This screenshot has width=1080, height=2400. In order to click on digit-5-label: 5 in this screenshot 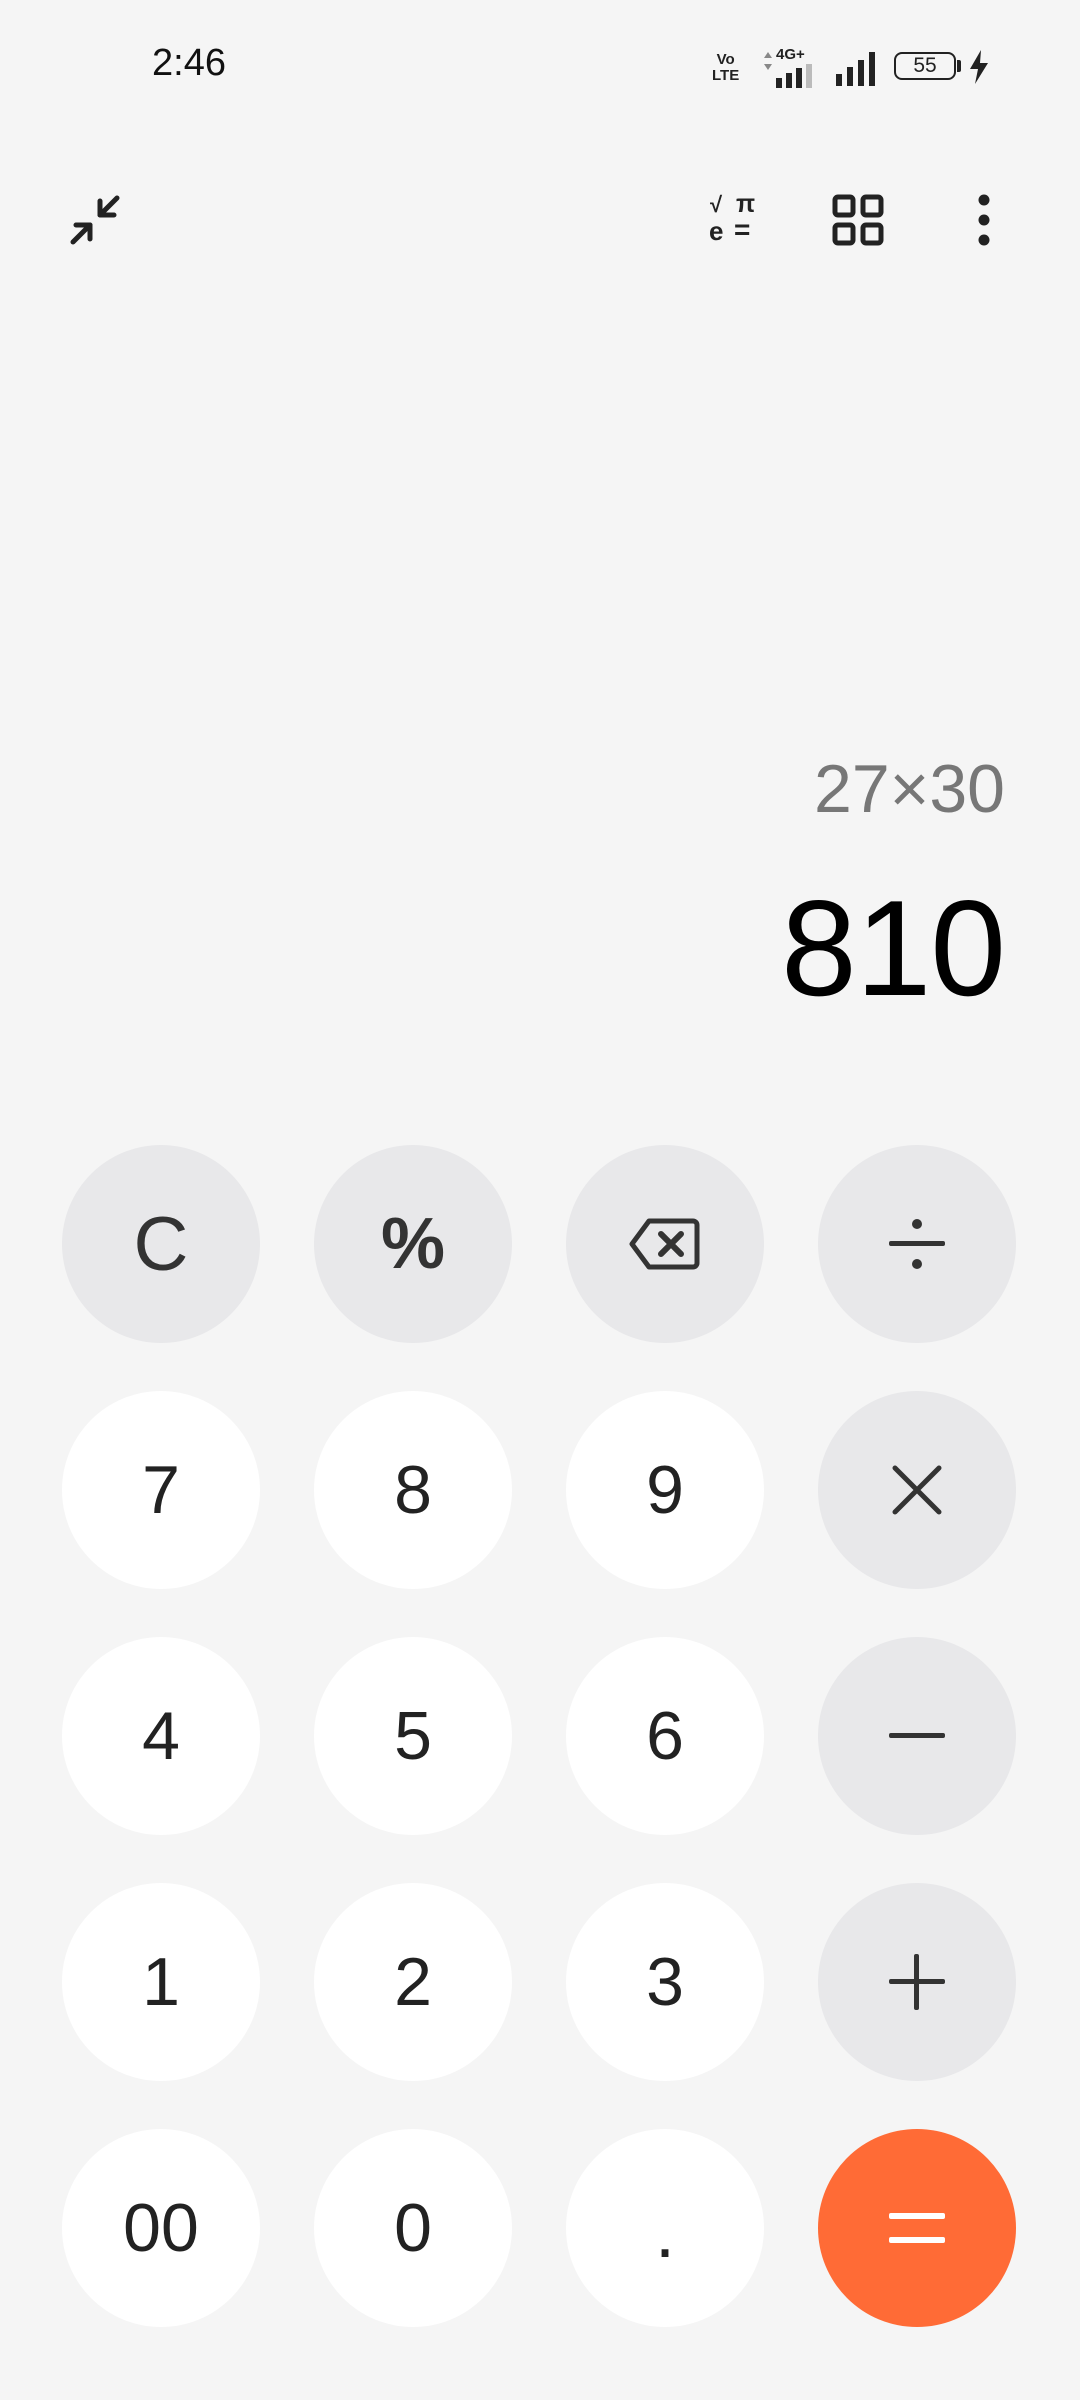, I will do `click(413, 1736)`.